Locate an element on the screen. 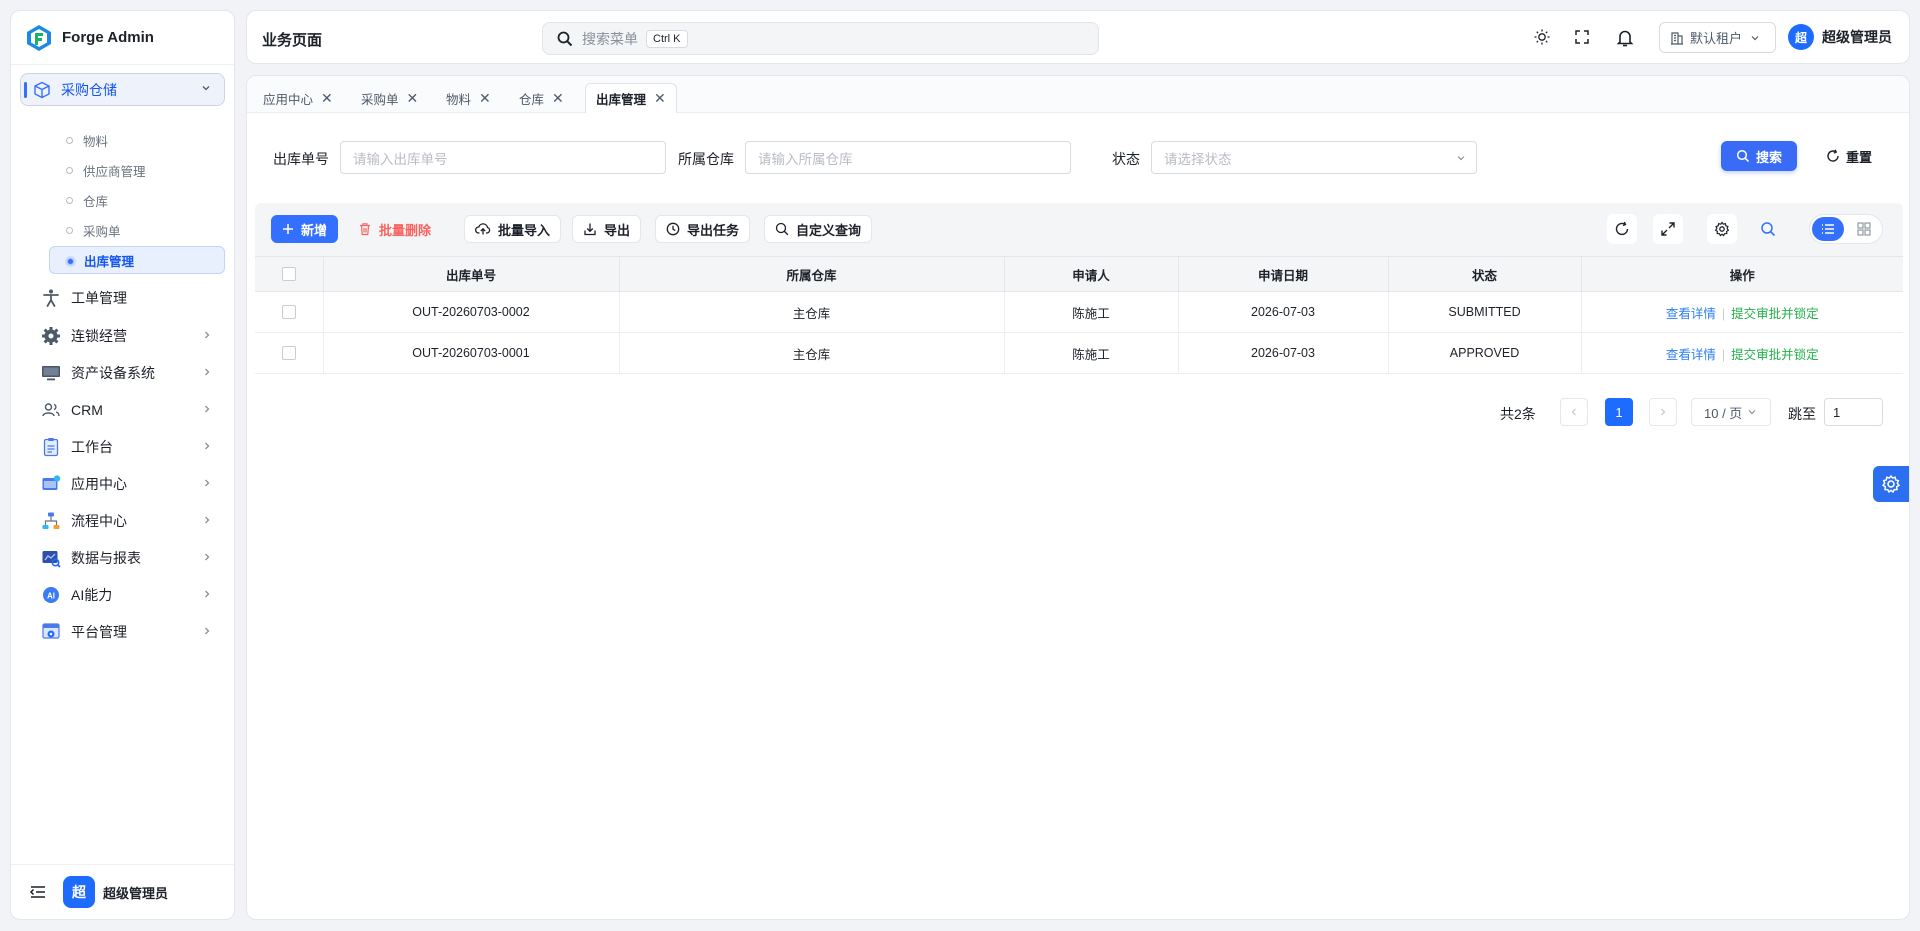 The image size is (1920, 931). search-icon is located at coordinates (1743, 156).